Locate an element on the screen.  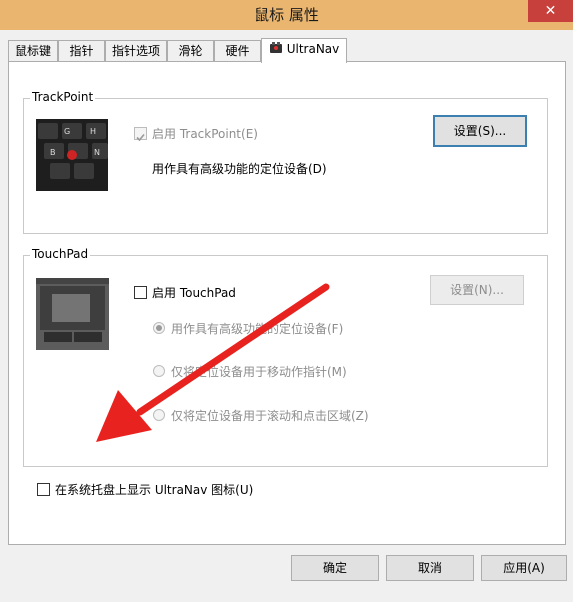
tray-icon-checkbox is located at coordinates (43, 489).